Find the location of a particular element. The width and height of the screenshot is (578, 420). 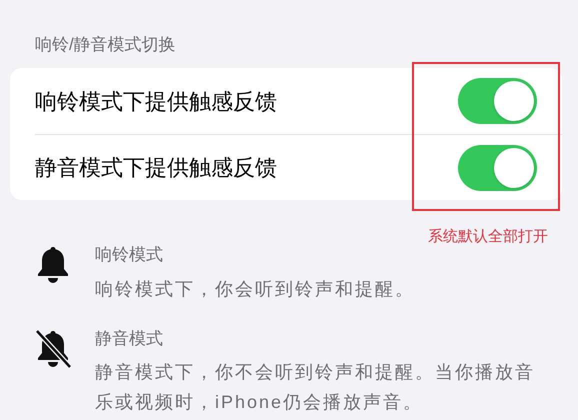

section-header: 响铃/静音模式切换 is located at coordinates (105, 45).